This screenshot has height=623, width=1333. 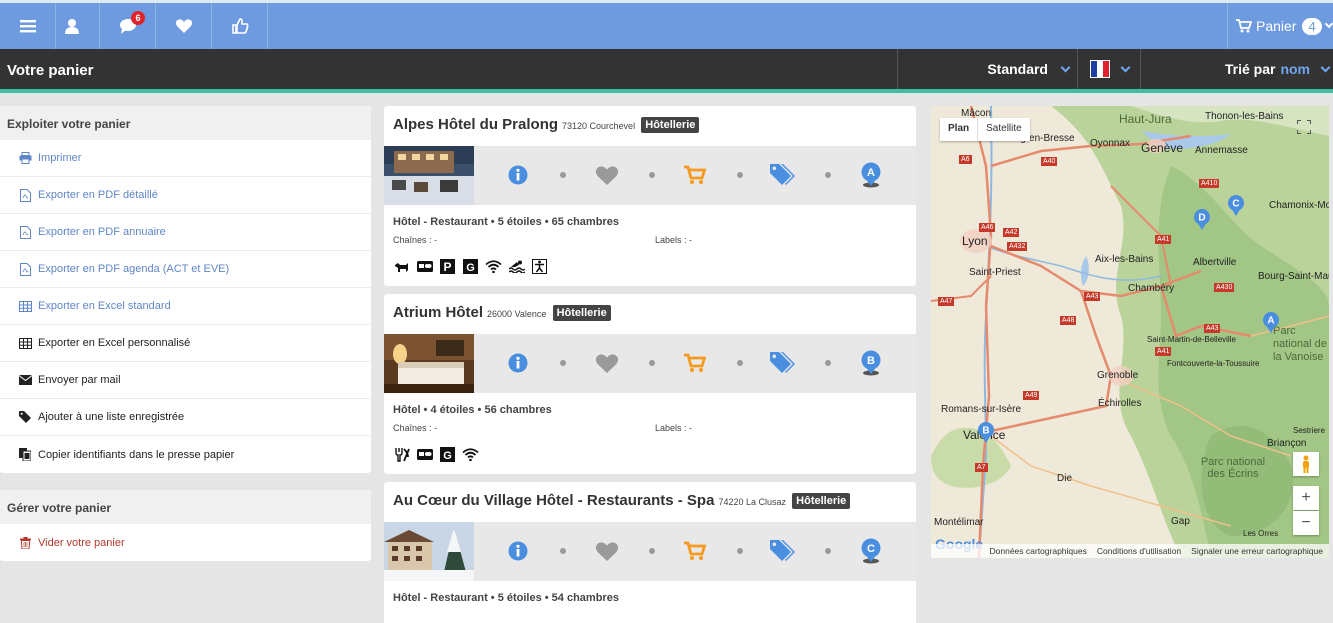 I want to click on table-icon, so click(x=25, y=343).